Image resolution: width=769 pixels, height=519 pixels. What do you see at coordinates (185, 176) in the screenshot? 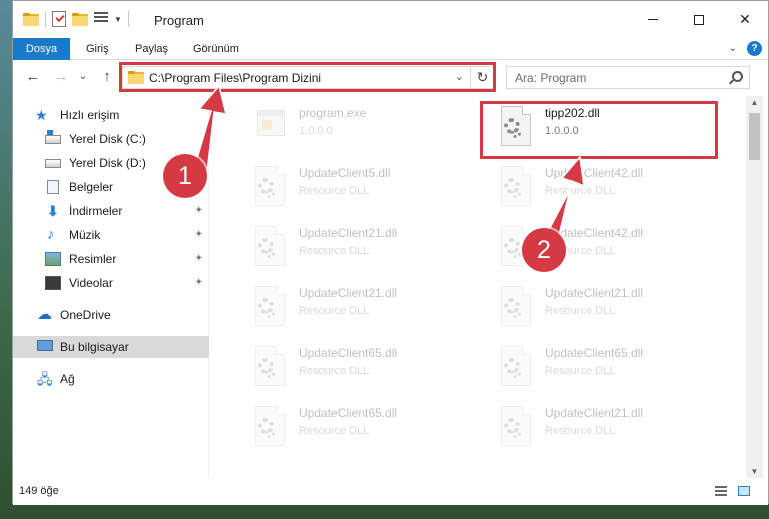
I see `callout-1: 1` at bounding box center [185, 176].